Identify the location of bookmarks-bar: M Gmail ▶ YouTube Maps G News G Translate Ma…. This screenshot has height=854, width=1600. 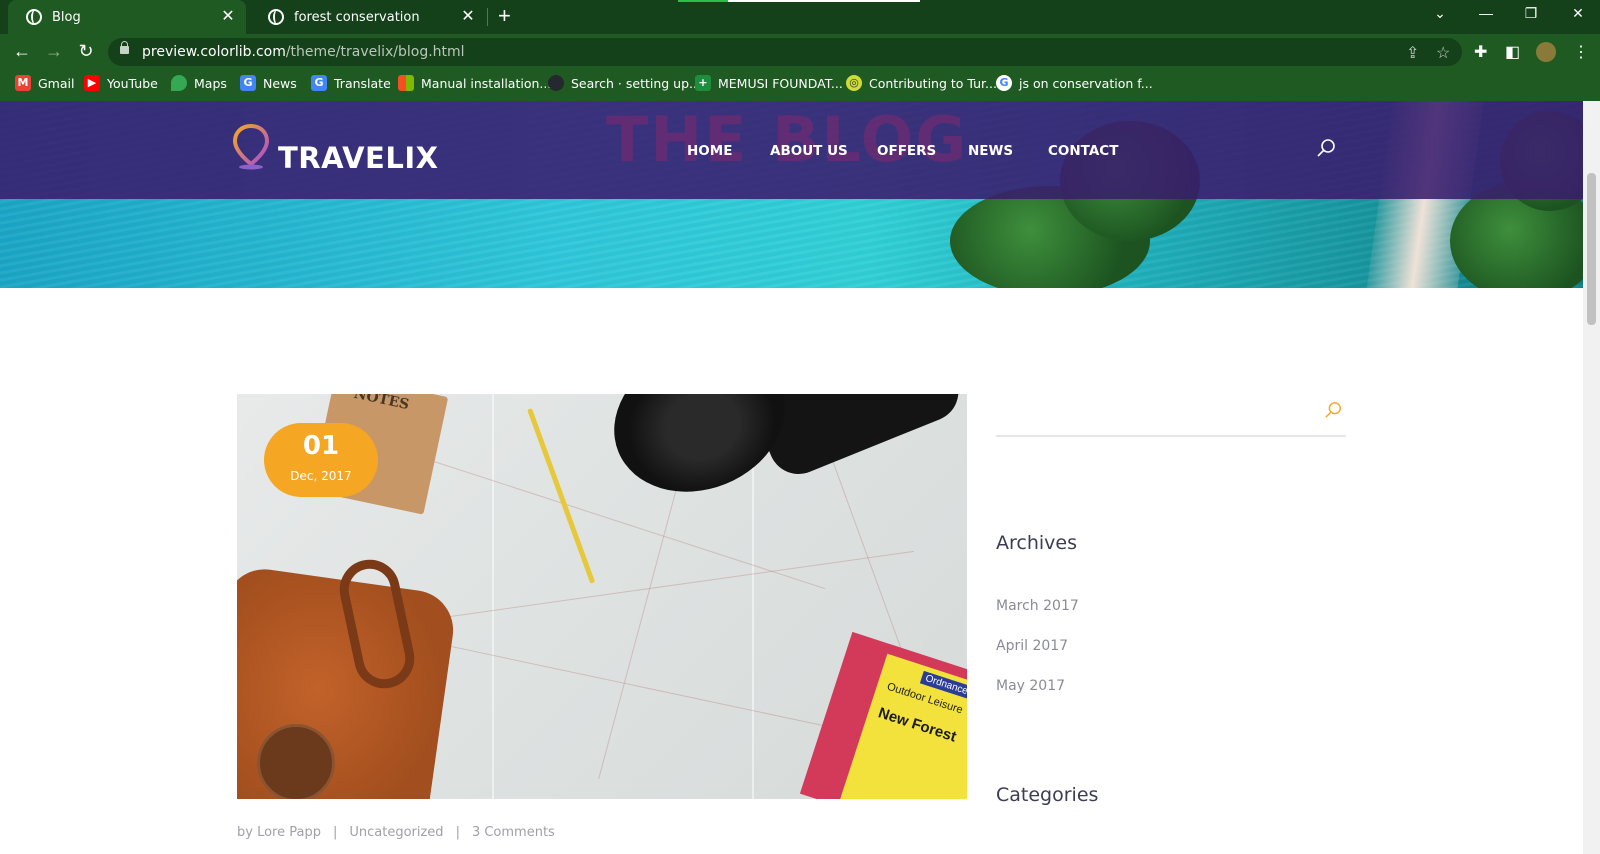
(800, 84).